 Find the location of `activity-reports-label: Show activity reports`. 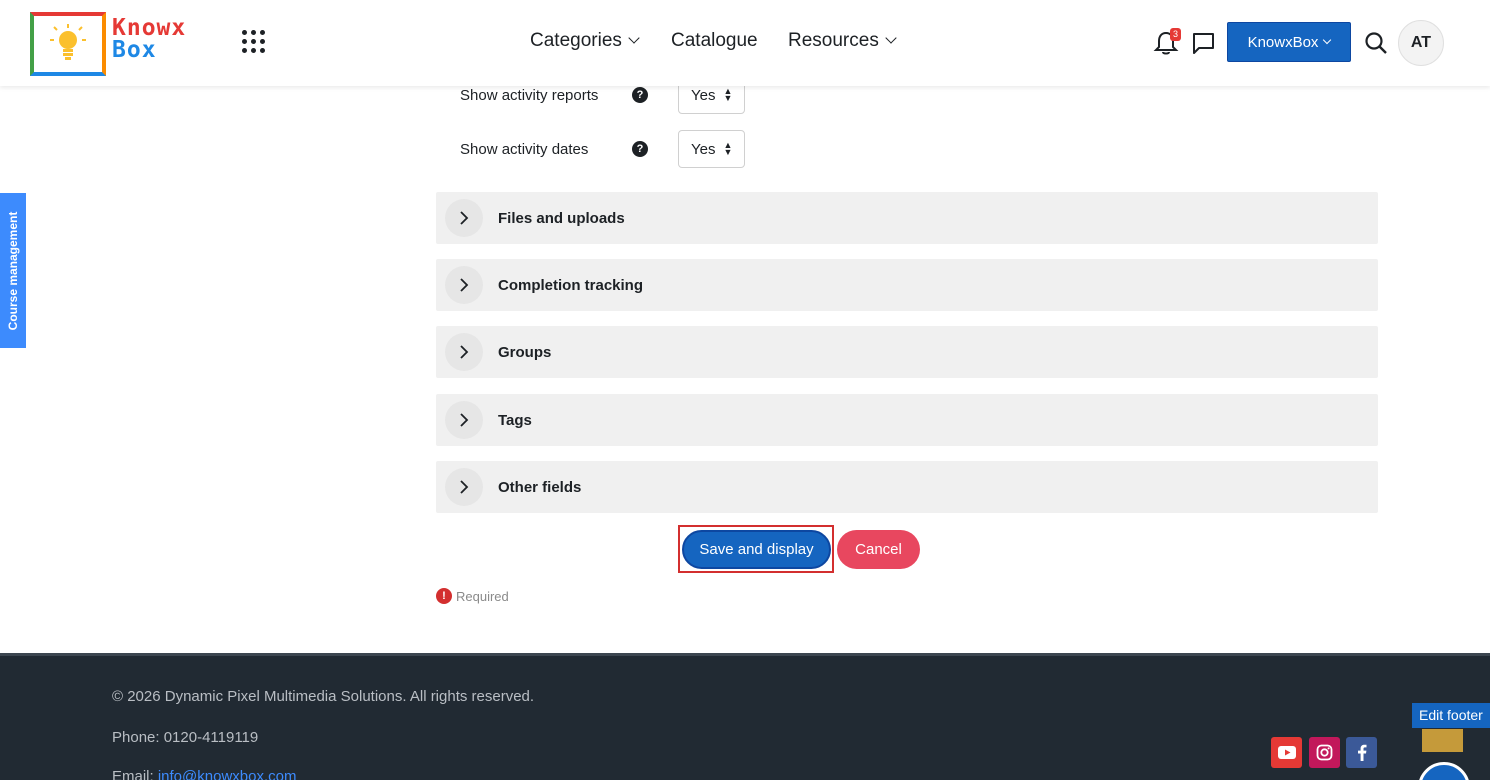

activity-reports-label: Show activity reports is located at coordinates (529, 95).